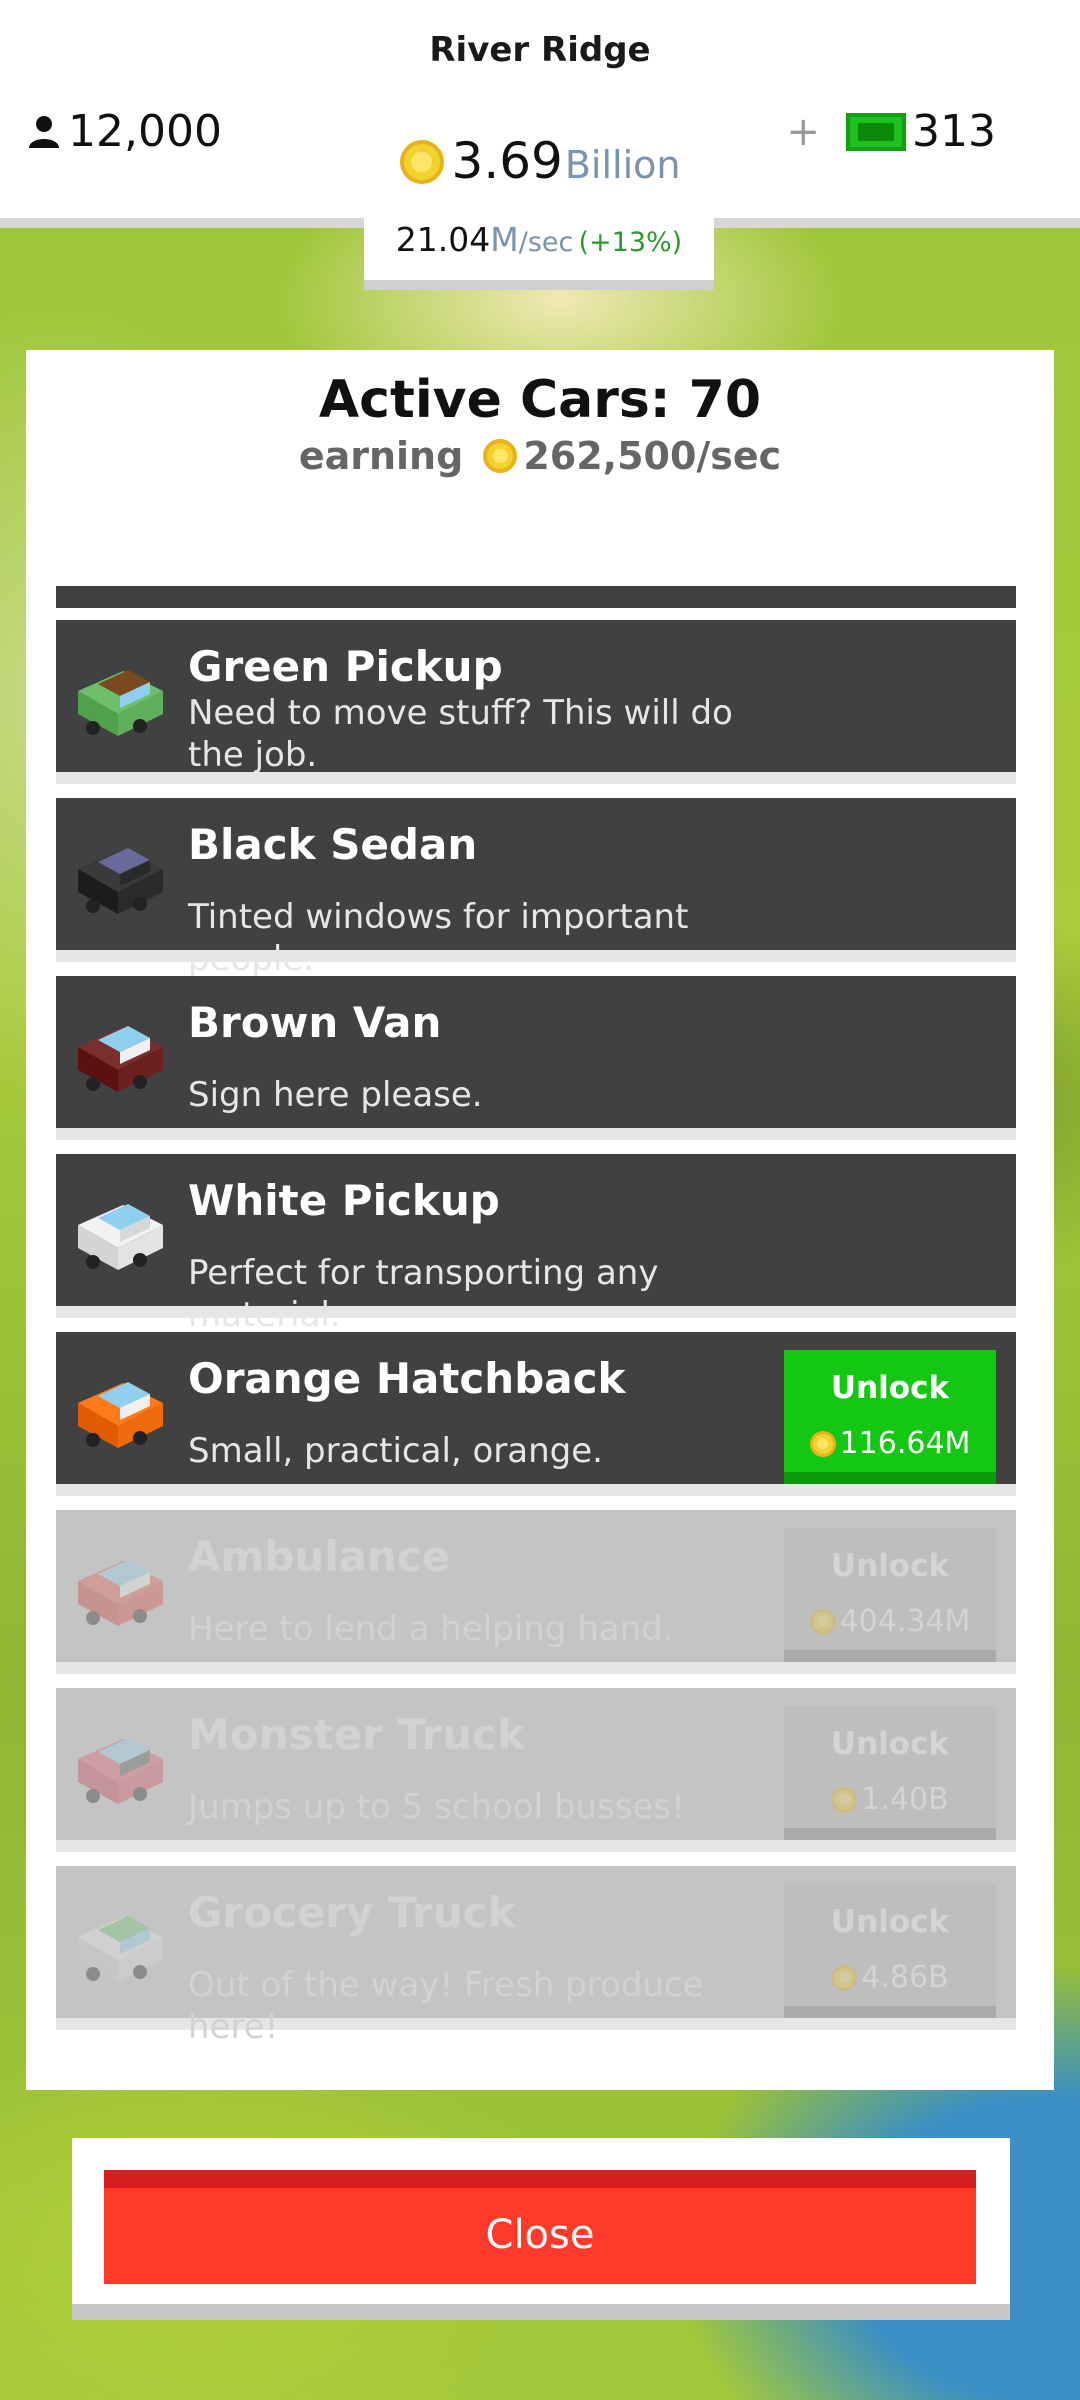 The width and height of the screenshot is (1080, 2400). I want to click on car-description: Out of the way! Fresh produce here!, so click(446, 2006).